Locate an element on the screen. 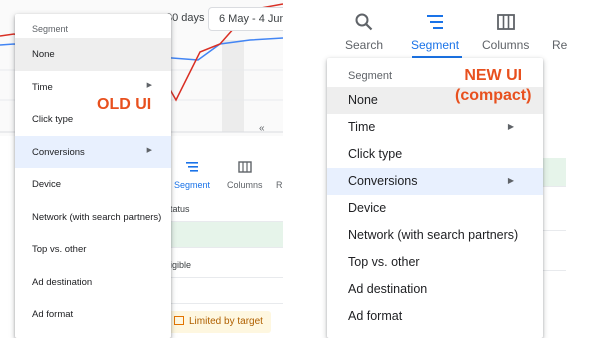 The image size is (600, 338). new-menu-item-click-type: Click type is located at coordinates (435, 154).